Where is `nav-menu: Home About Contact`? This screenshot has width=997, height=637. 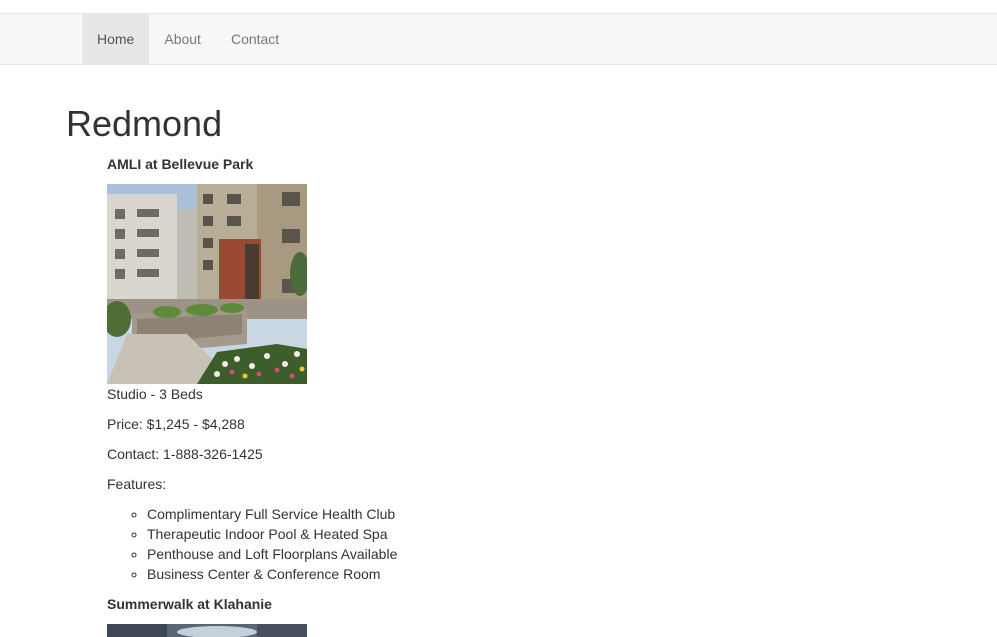 nav-menu: Home About Contact is located at coordinates (188, 39).